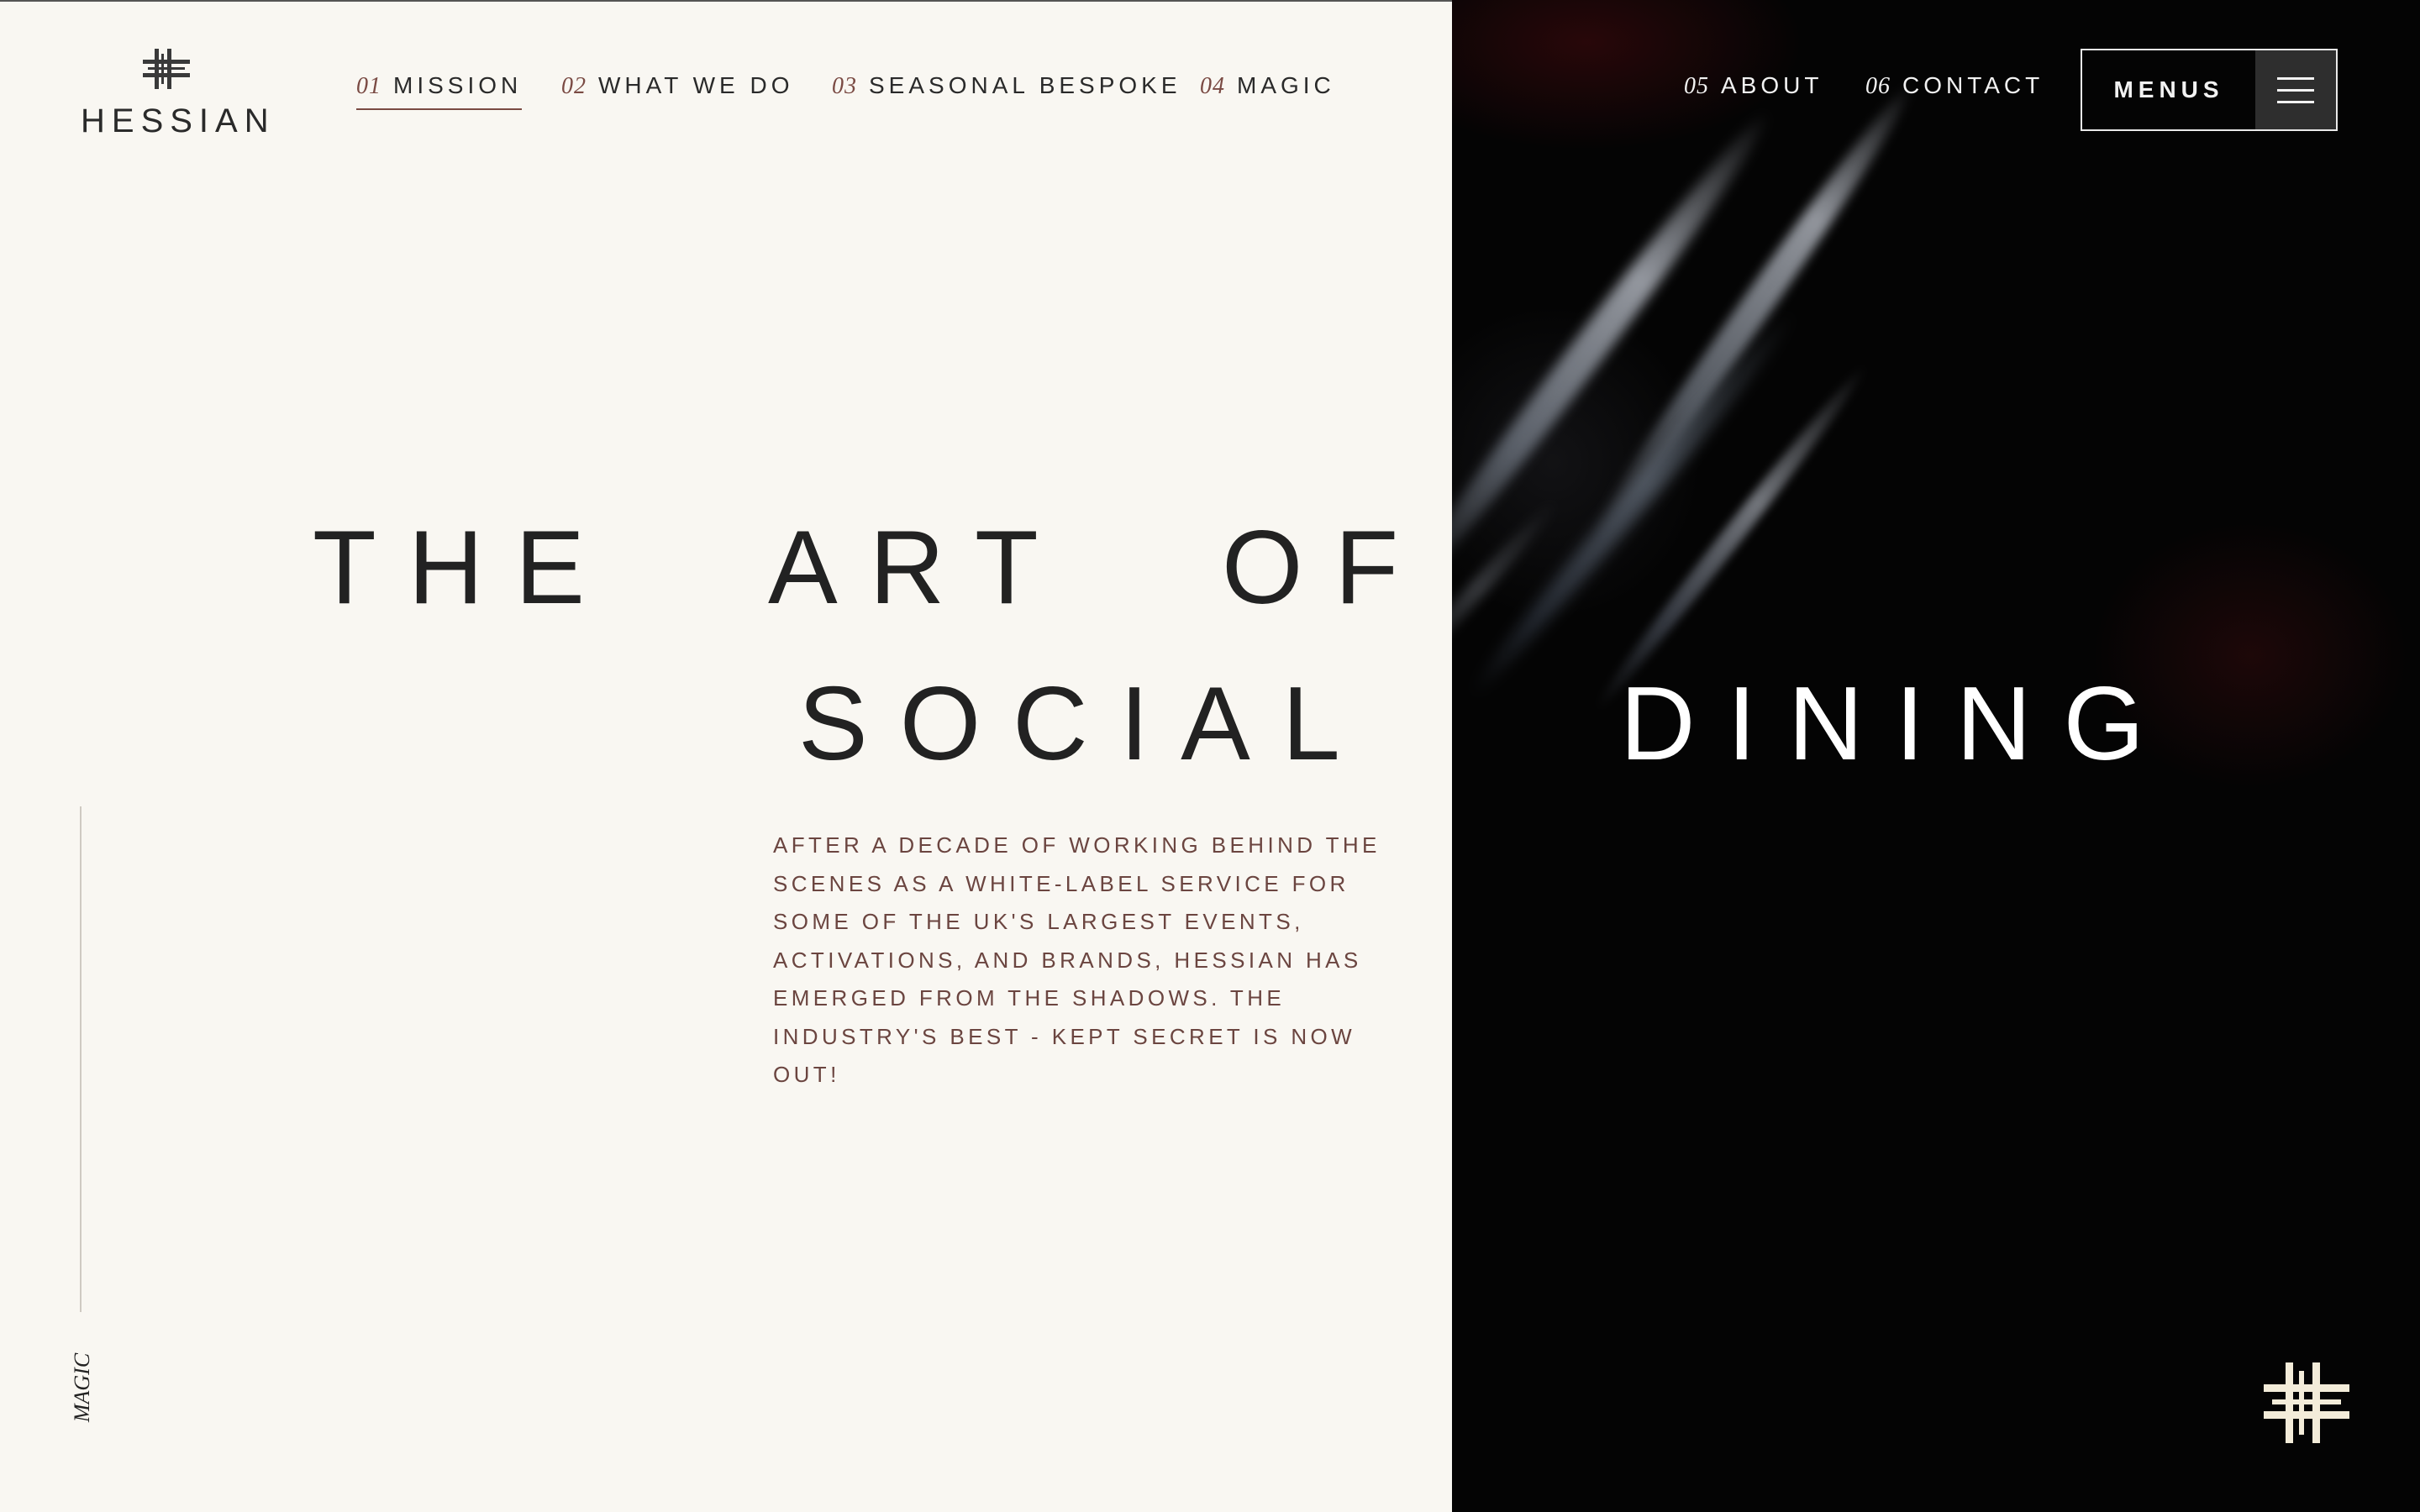 Image resolution: width=2420 pixels, height=1512 pixels. I want to click on hamburger-icon, so click(2295, 89).